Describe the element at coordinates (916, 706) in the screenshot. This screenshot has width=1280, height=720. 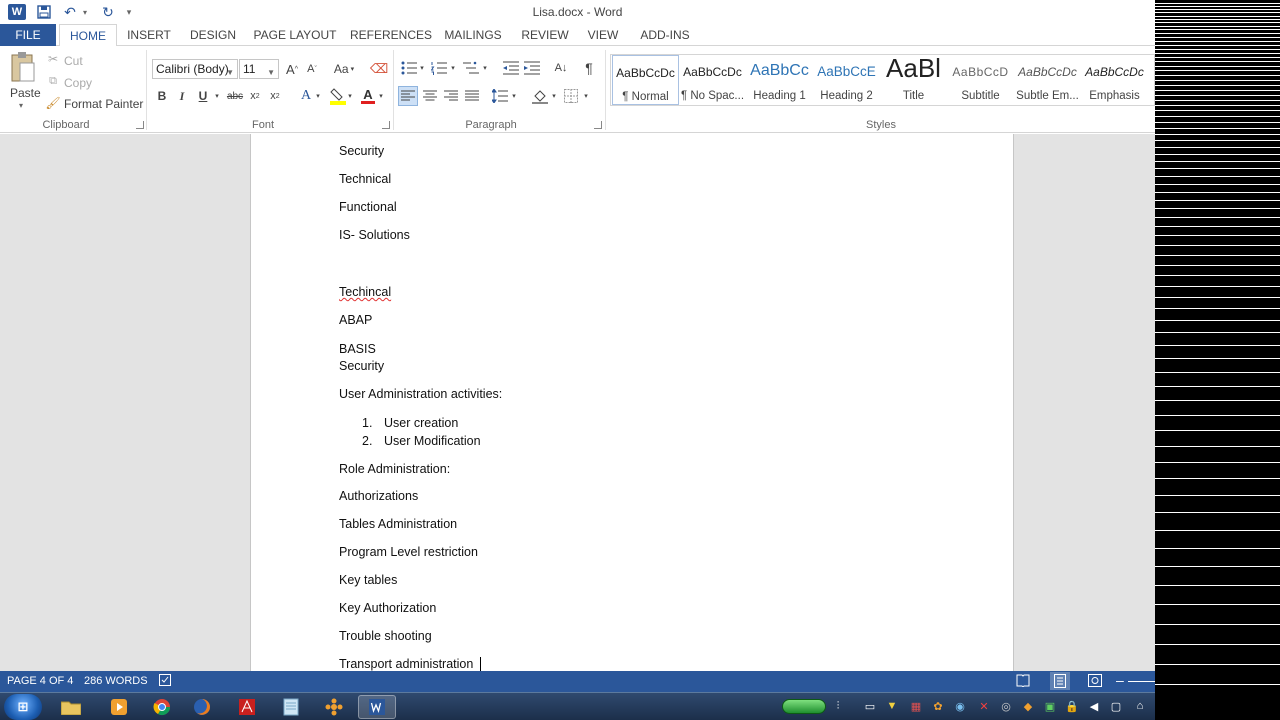
I see `tray-icon: ▦` at that location.